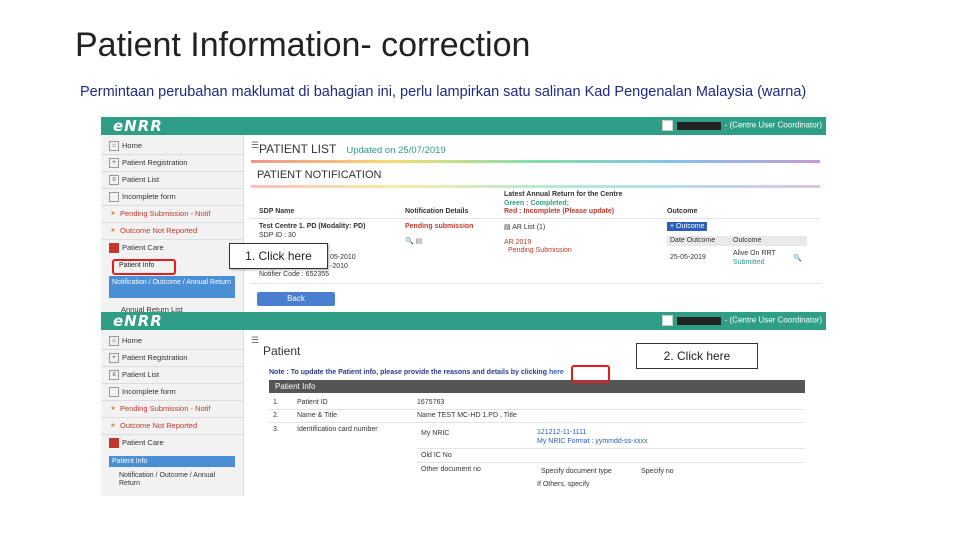 This screenshot has height=540, width=960. What do you see at coordinates (687, 226) in the screenshot?
I see `outcome-button: + Outcome` at bounding box center [687, 226].